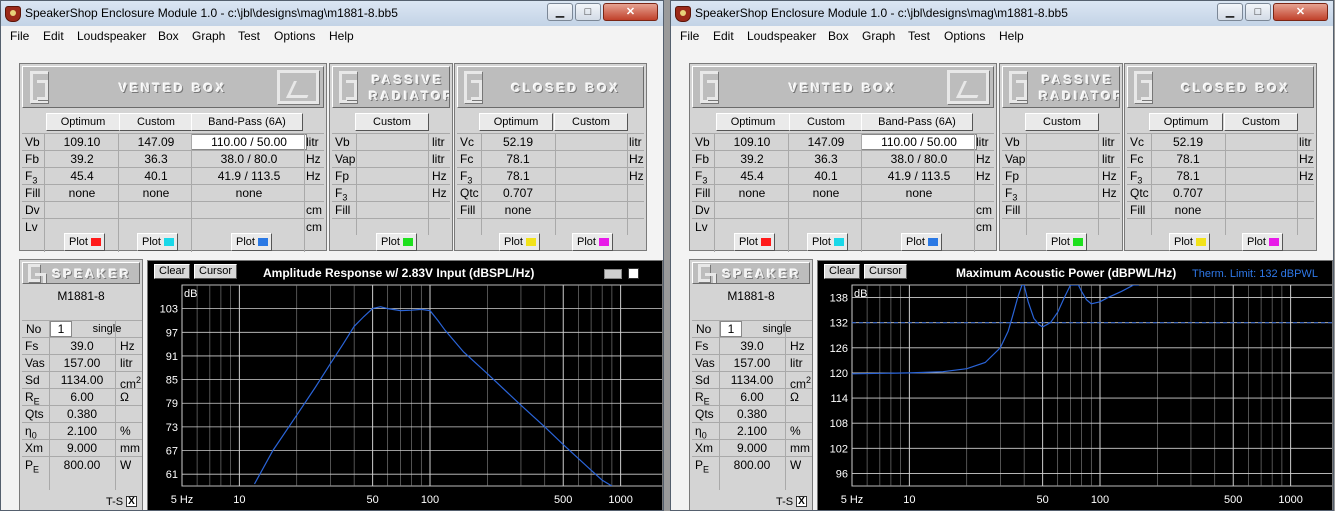 This screenshot has width=1335, height=511. Describe the element at coordinates (826, 176) in the screenshot. I see `vented-value: 40.1` at that location.